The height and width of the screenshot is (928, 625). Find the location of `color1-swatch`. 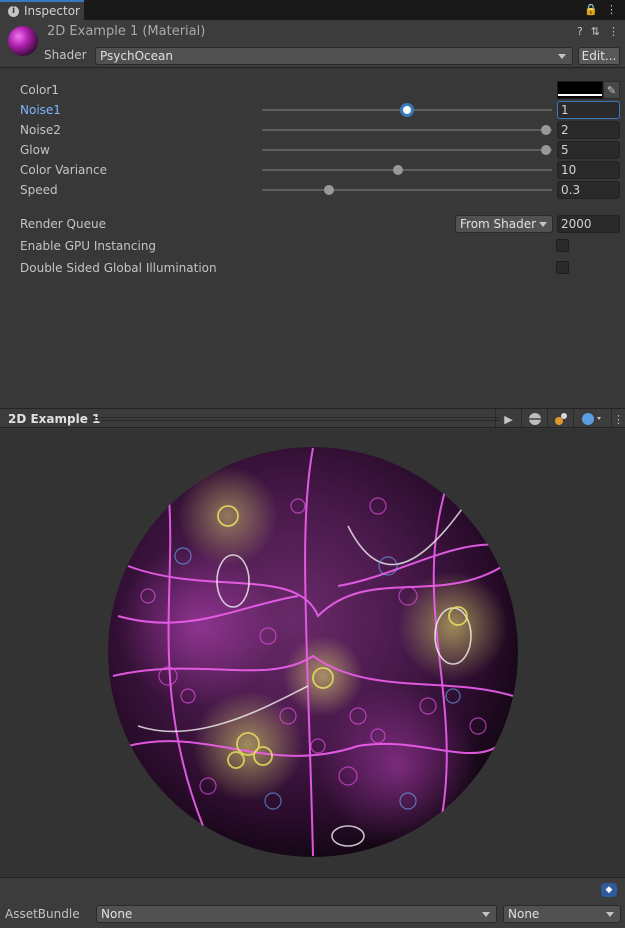

color1-swatch is located at coordinates (580, 90).